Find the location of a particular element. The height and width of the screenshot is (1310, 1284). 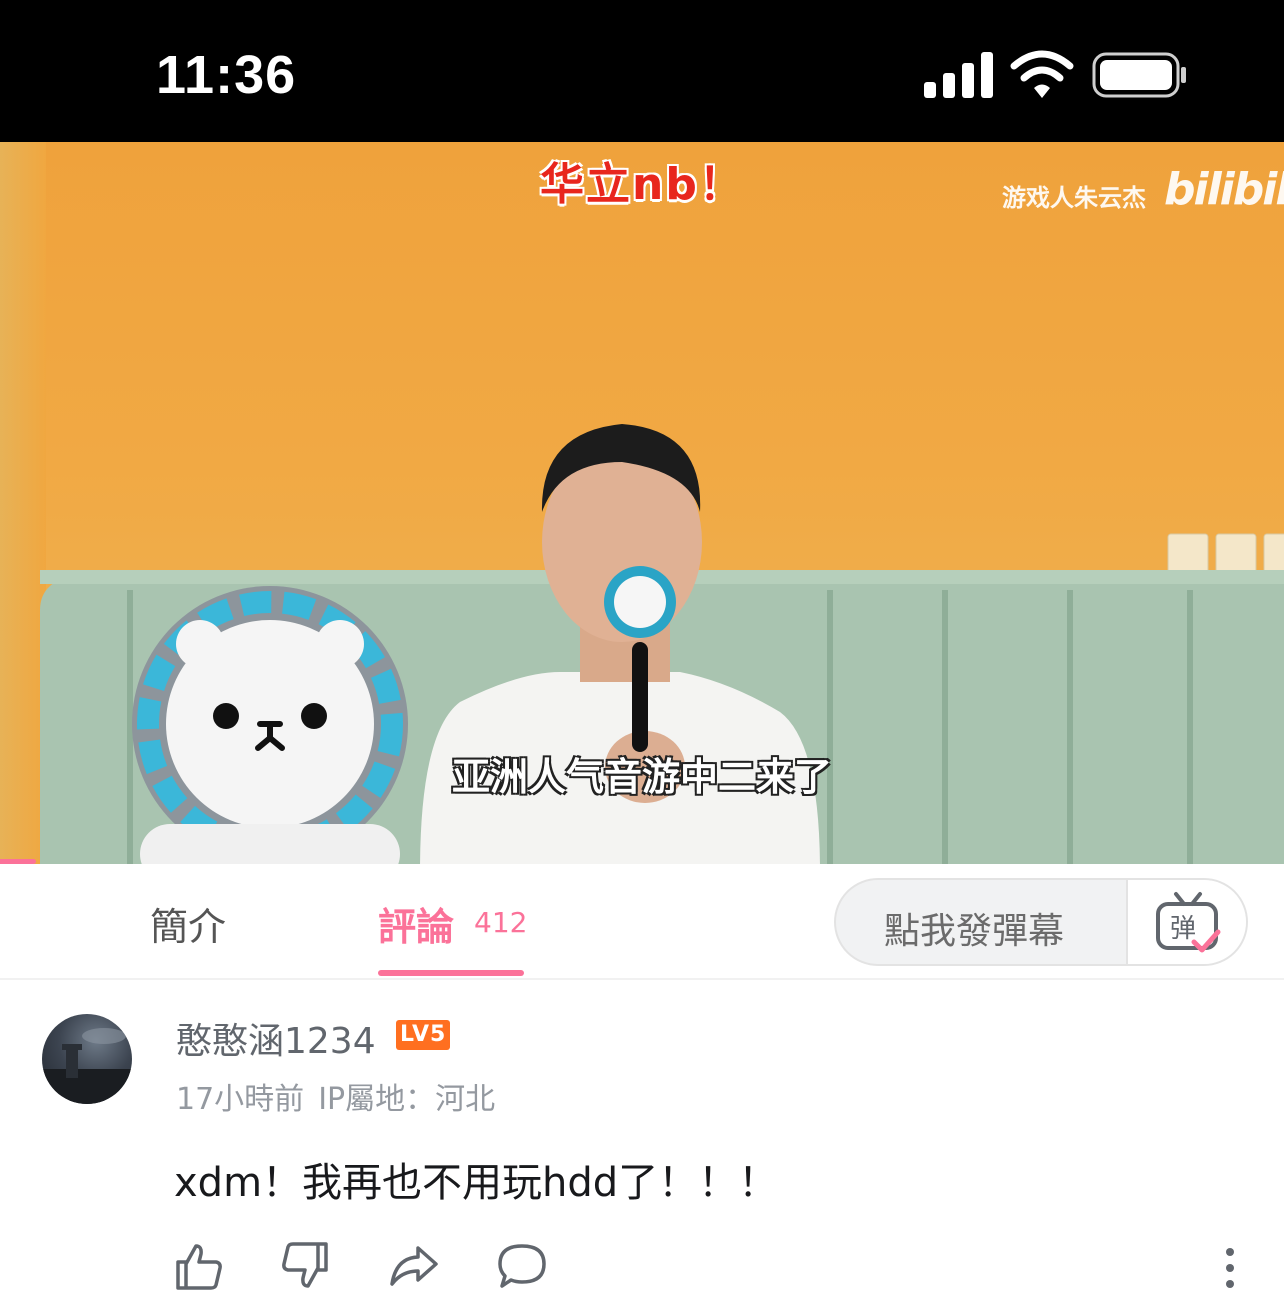

danmaku-icon-glyph: 弹 is located at coordinates (1183, 929).